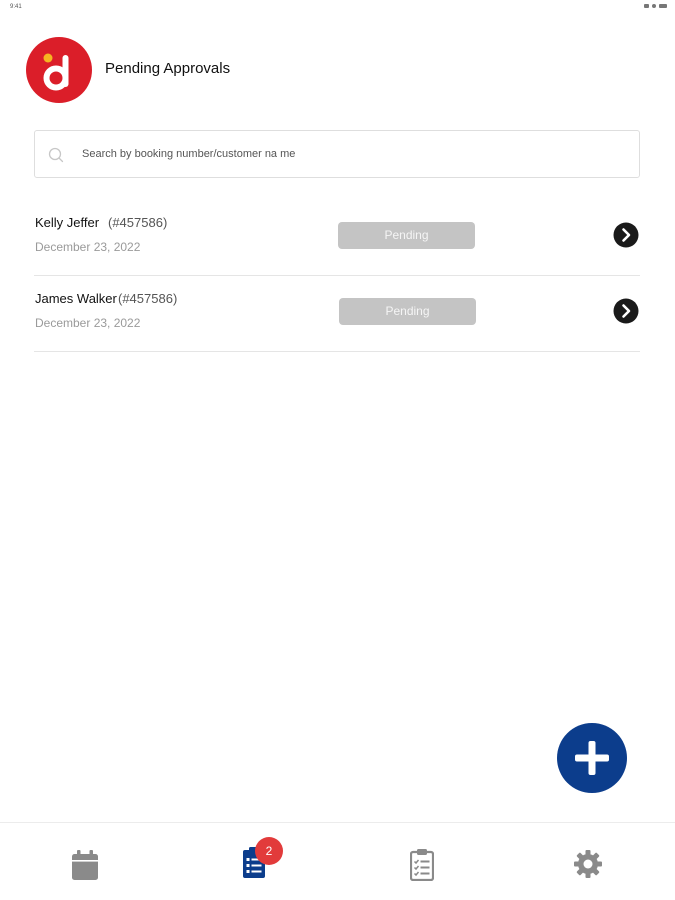  I want to click on nav-item-checklist, so click(420, 861).